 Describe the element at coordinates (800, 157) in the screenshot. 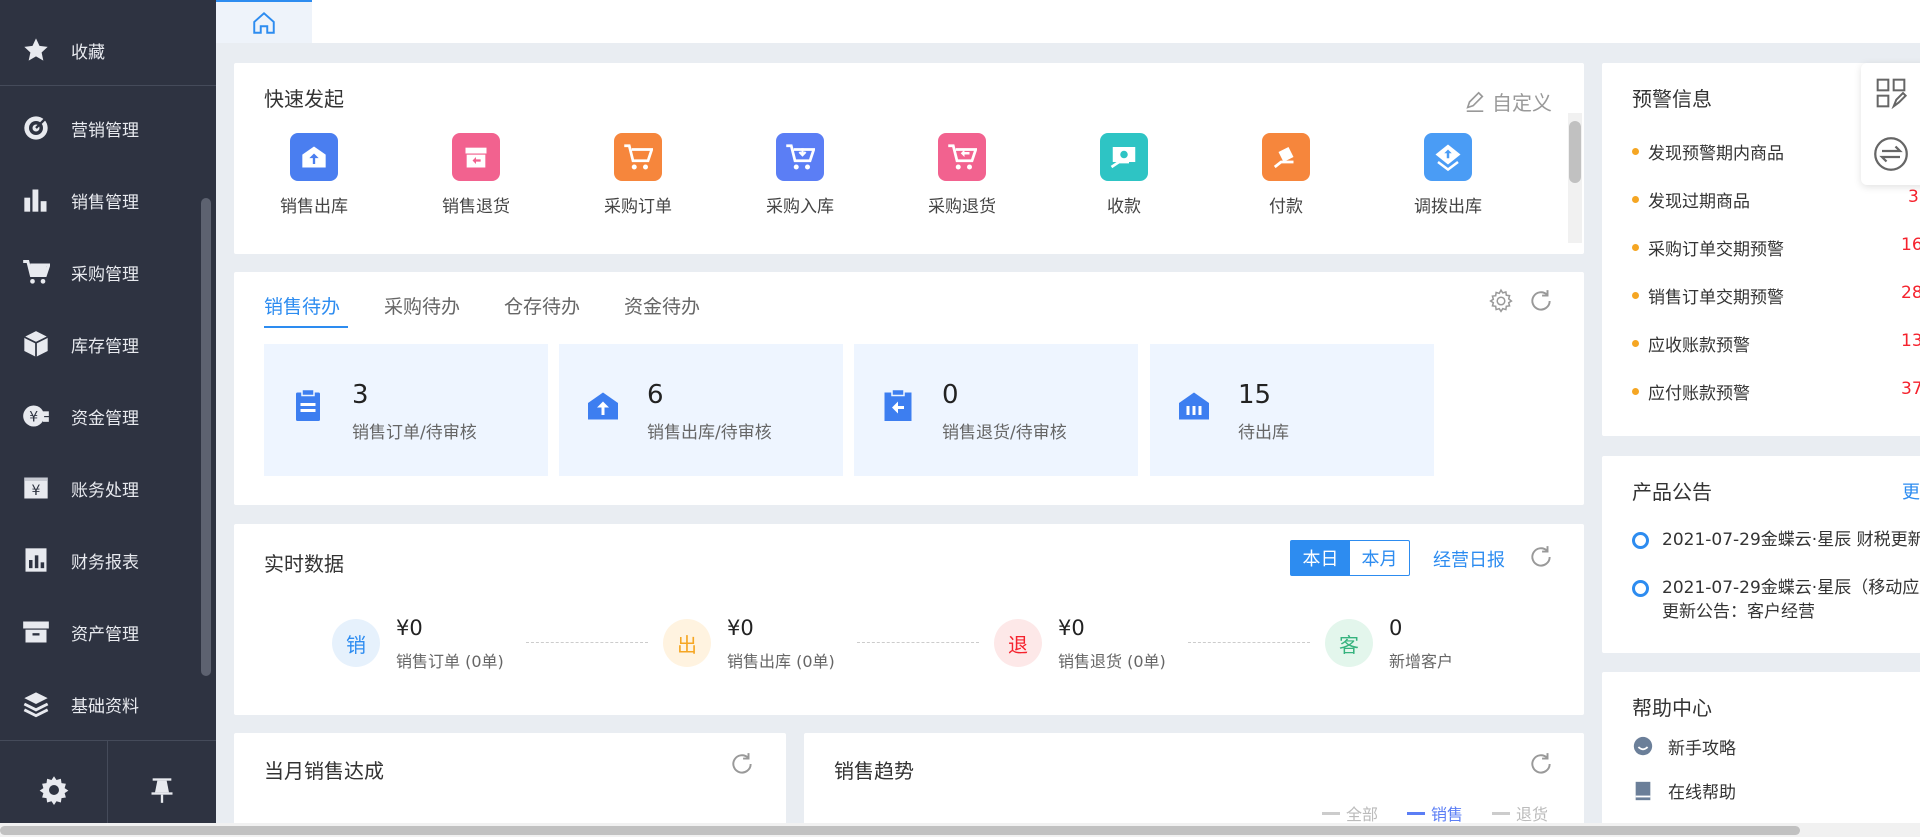

I see `cart-in-icon` at that location.